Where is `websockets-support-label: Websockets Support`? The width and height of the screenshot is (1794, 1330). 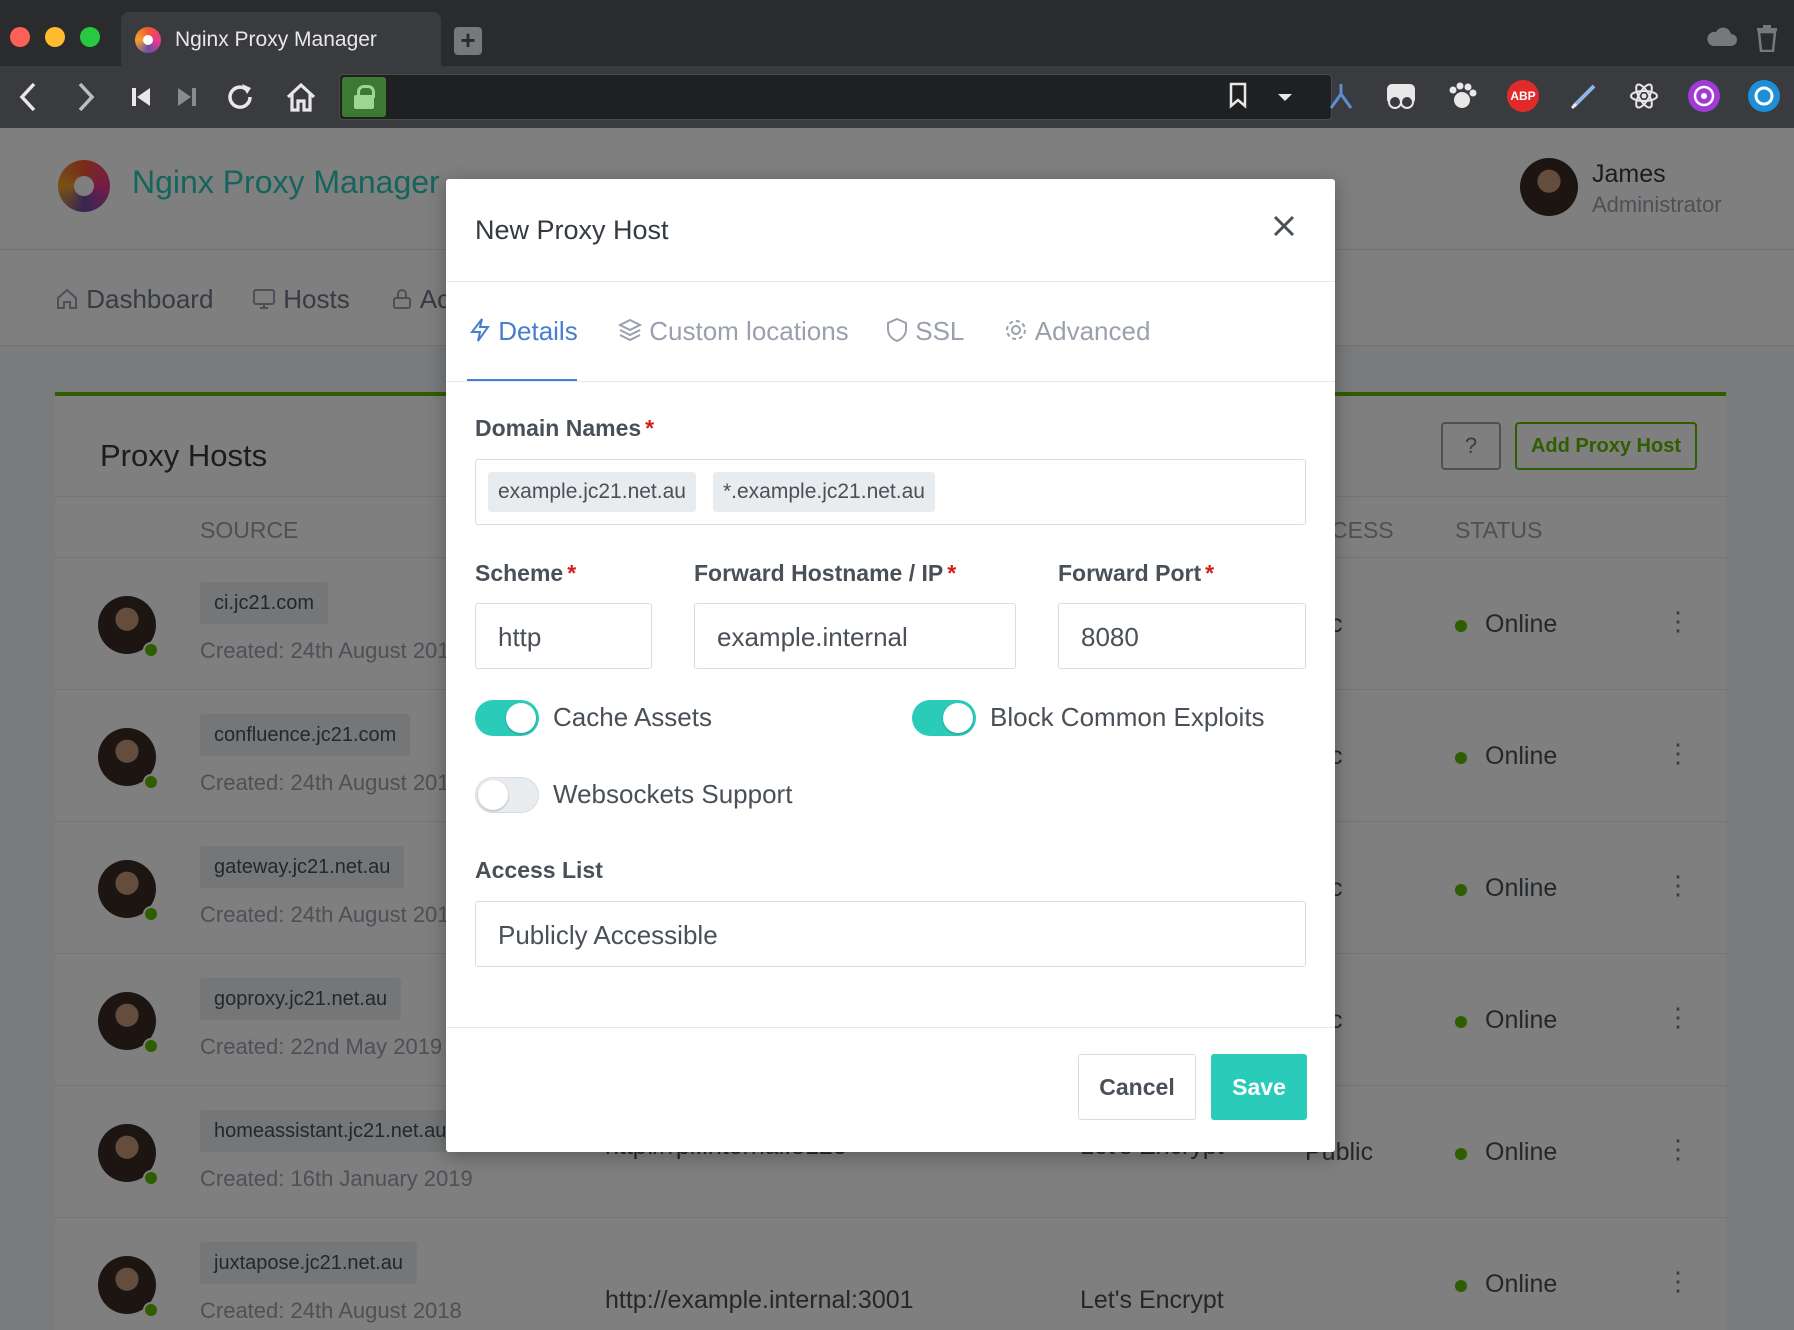 websockets-support-label: Websockets Support is located at coordinates (673, 794).